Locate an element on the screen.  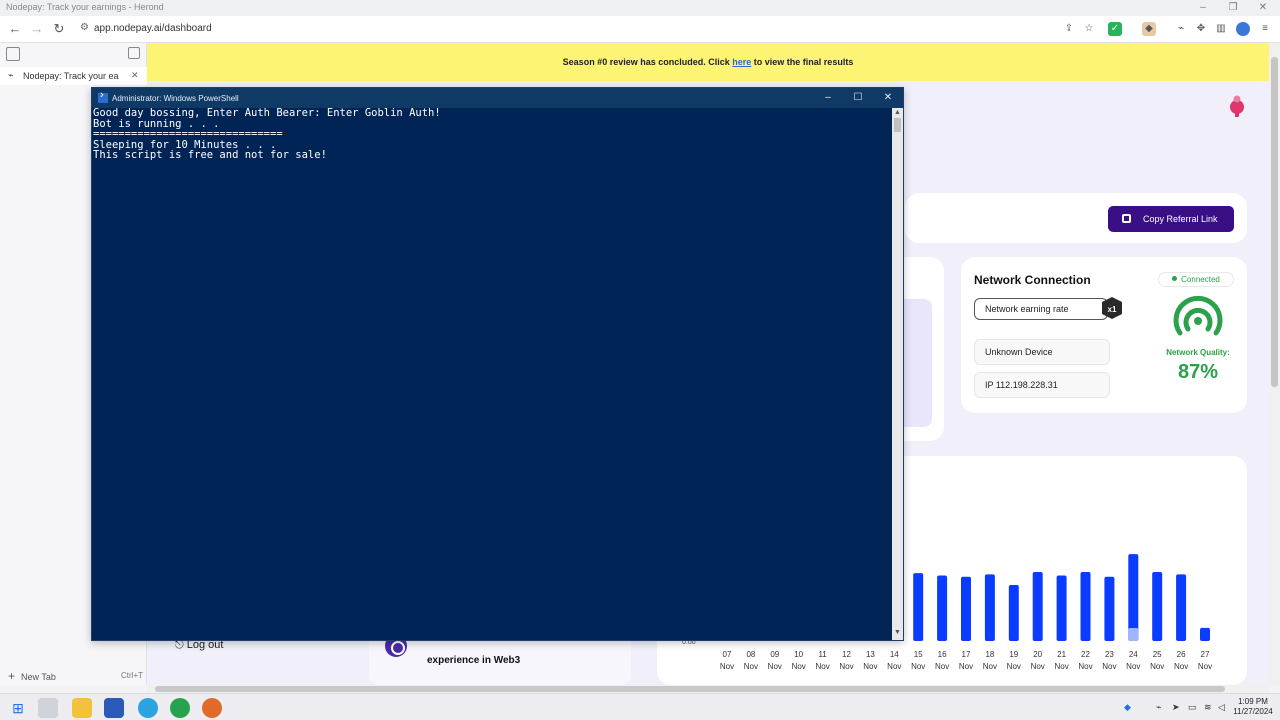
tray-network-icon: ⌁ is located at coordinates (1158, 707).